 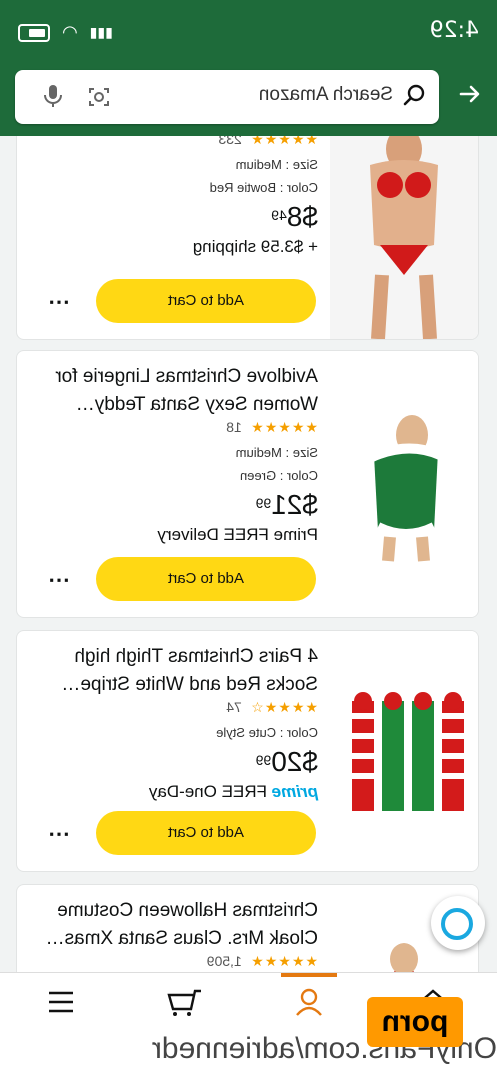 I want to click on rating-stars: ★★★★☆, so click(x=284, y=707).